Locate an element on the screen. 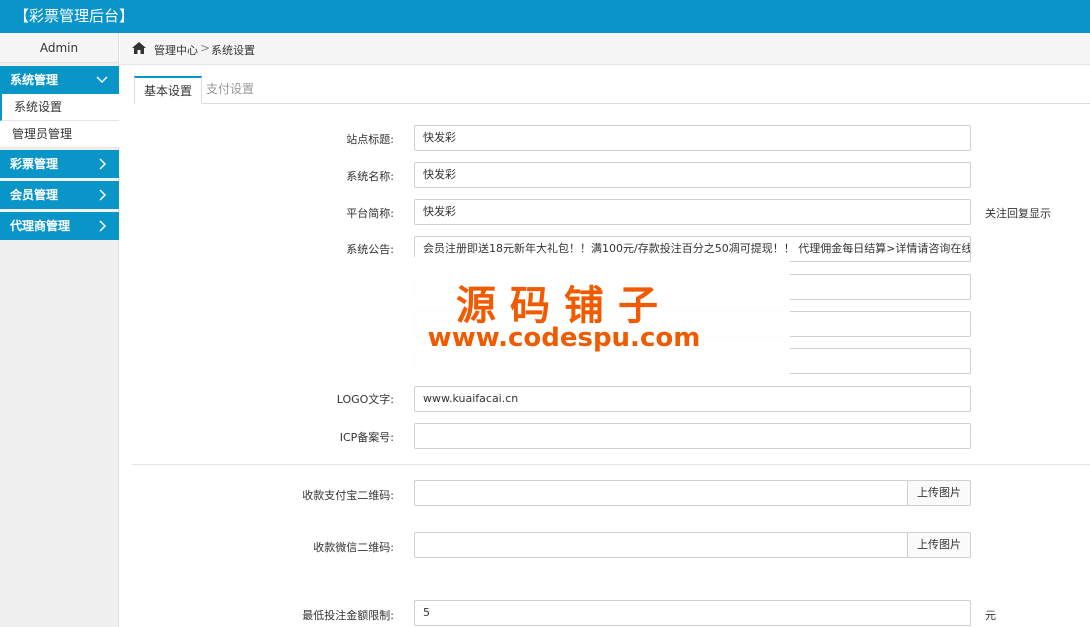 Image resolution: width=1090 pixels, height=627 pixels. alipay-qr-upload-button: 上传图片 is located at coordinates (939, 493).